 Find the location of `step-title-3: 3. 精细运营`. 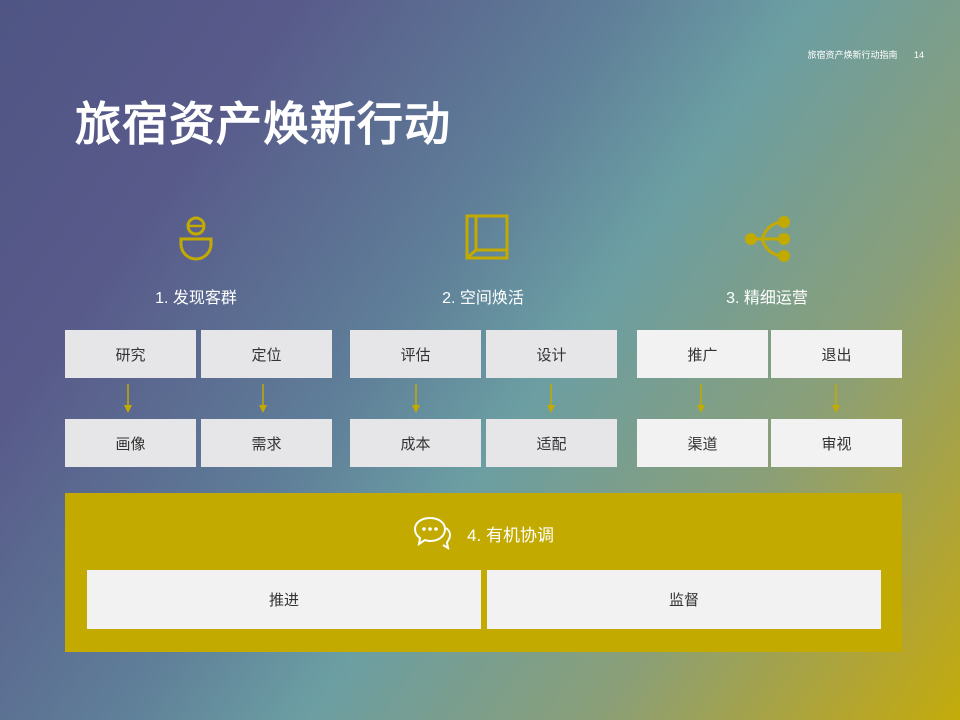

step-title-3: 3. 精细运营 is located at coordinates (767, 298).